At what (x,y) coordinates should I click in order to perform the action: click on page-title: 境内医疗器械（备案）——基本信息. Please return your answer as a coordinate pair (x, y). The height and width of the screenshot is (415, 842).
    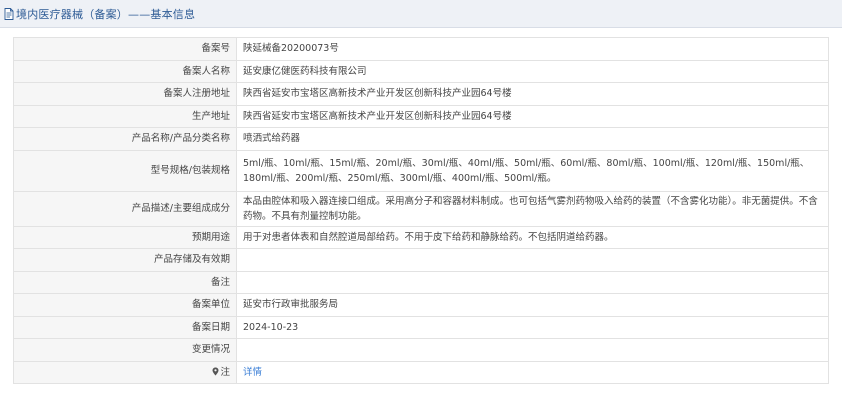
    Looking at the image, I should click on (106, 14).